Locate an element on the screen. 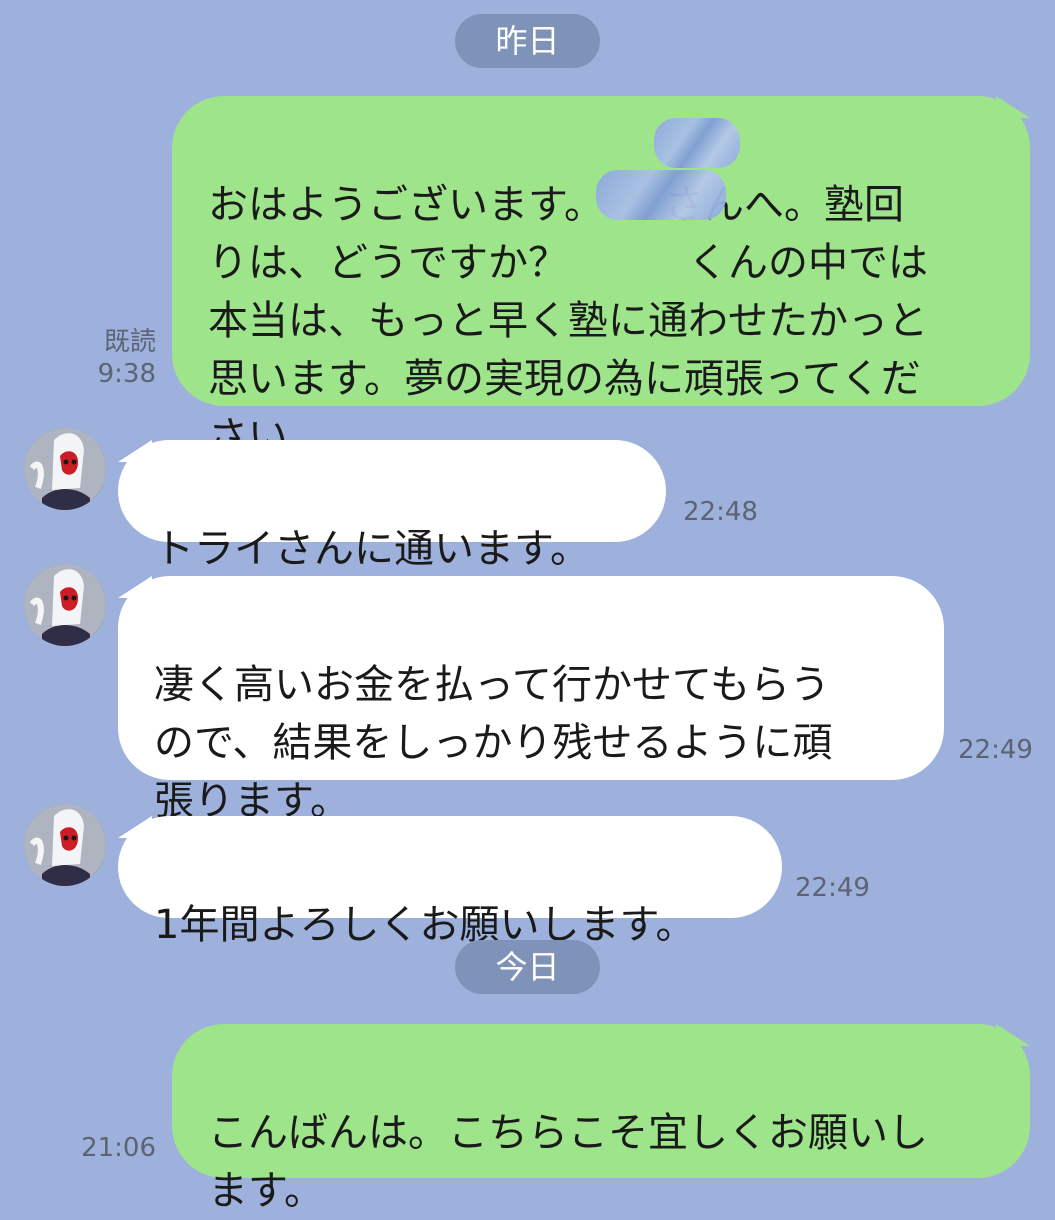 The height and width of the screenshot is (1220, 1055). message-text-4: 1年間よろしくお願いします。 is located at coordinates (425, 925).